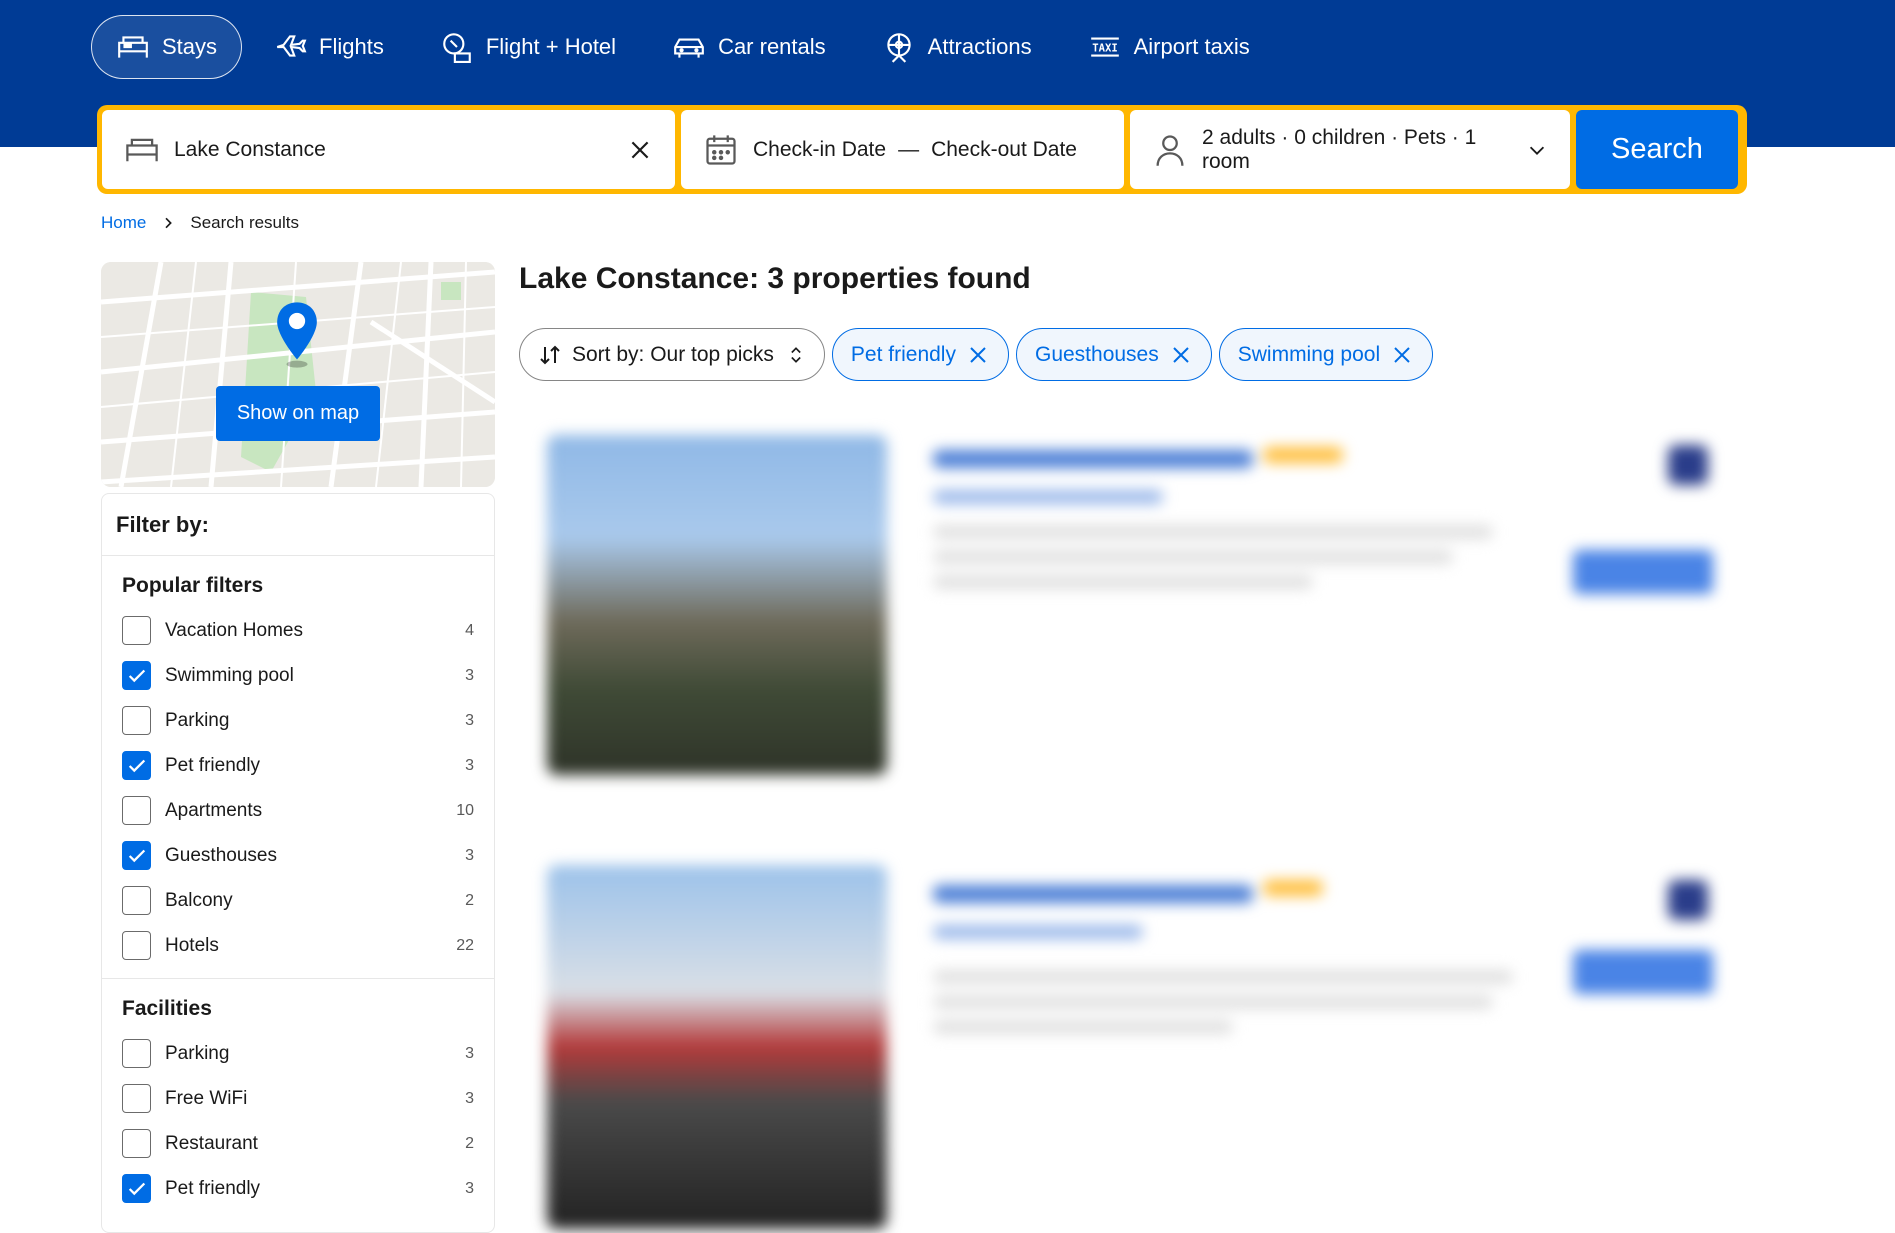 Image resolution: width=1895 pixels, height=1233 pixels. What do you see at coordinates (1093, 459) in the screenshot?
I see `property-name-placeholder` at bounding box center [1093, 459].